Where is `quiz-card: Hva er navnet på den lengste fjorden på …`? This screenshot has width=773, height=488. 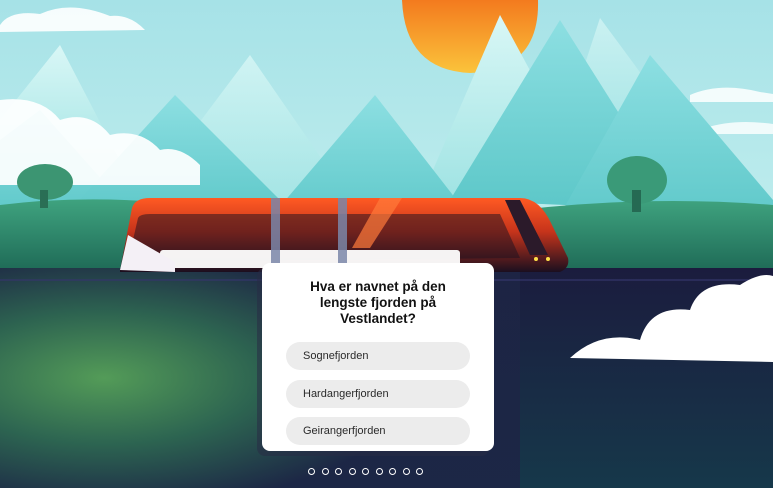 quiz-card: Hva er navnet på den lengste fjorden på … is located at coordinates (378, 357).